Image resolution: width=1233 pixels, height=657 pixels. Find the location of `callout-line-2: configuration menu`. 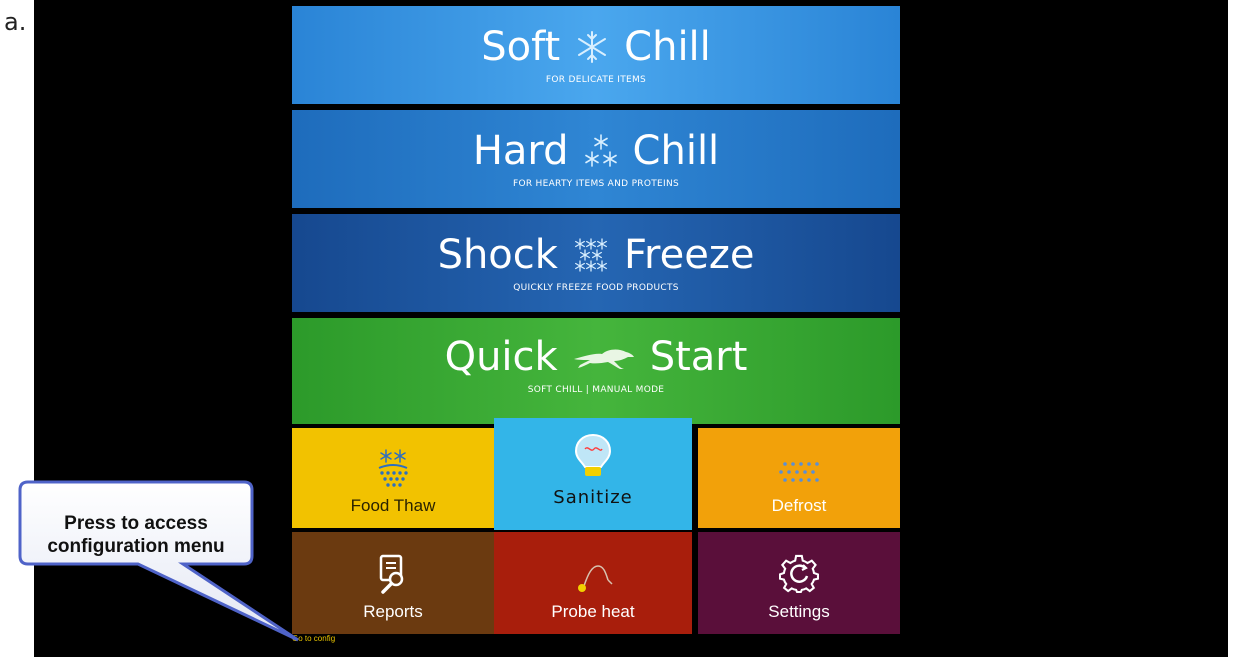

callout-line-2: configuration menu is located at coordinates (136, 546).